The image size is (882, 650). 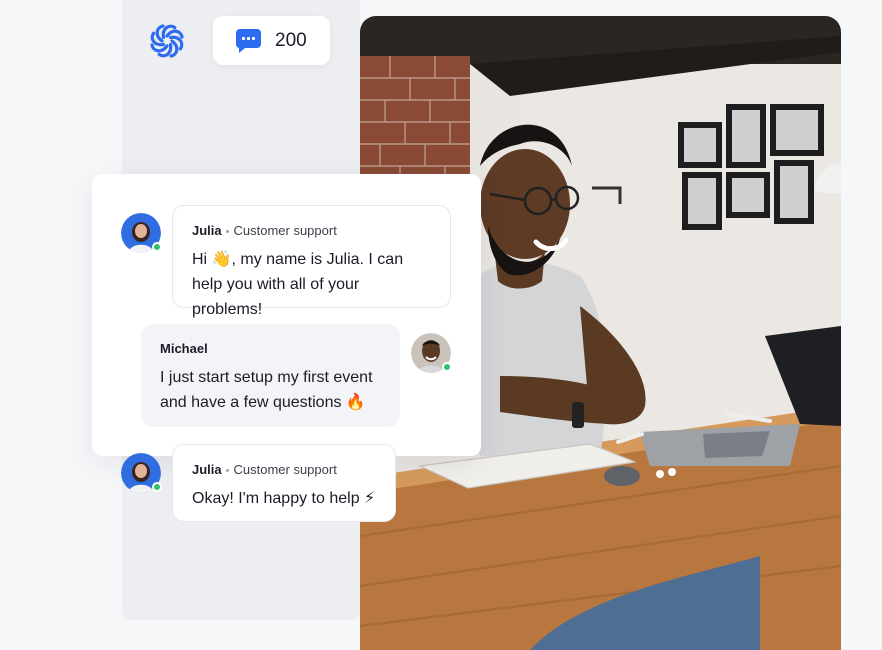 I want to click on message-meta: Michael, so click(x=270, y=348).